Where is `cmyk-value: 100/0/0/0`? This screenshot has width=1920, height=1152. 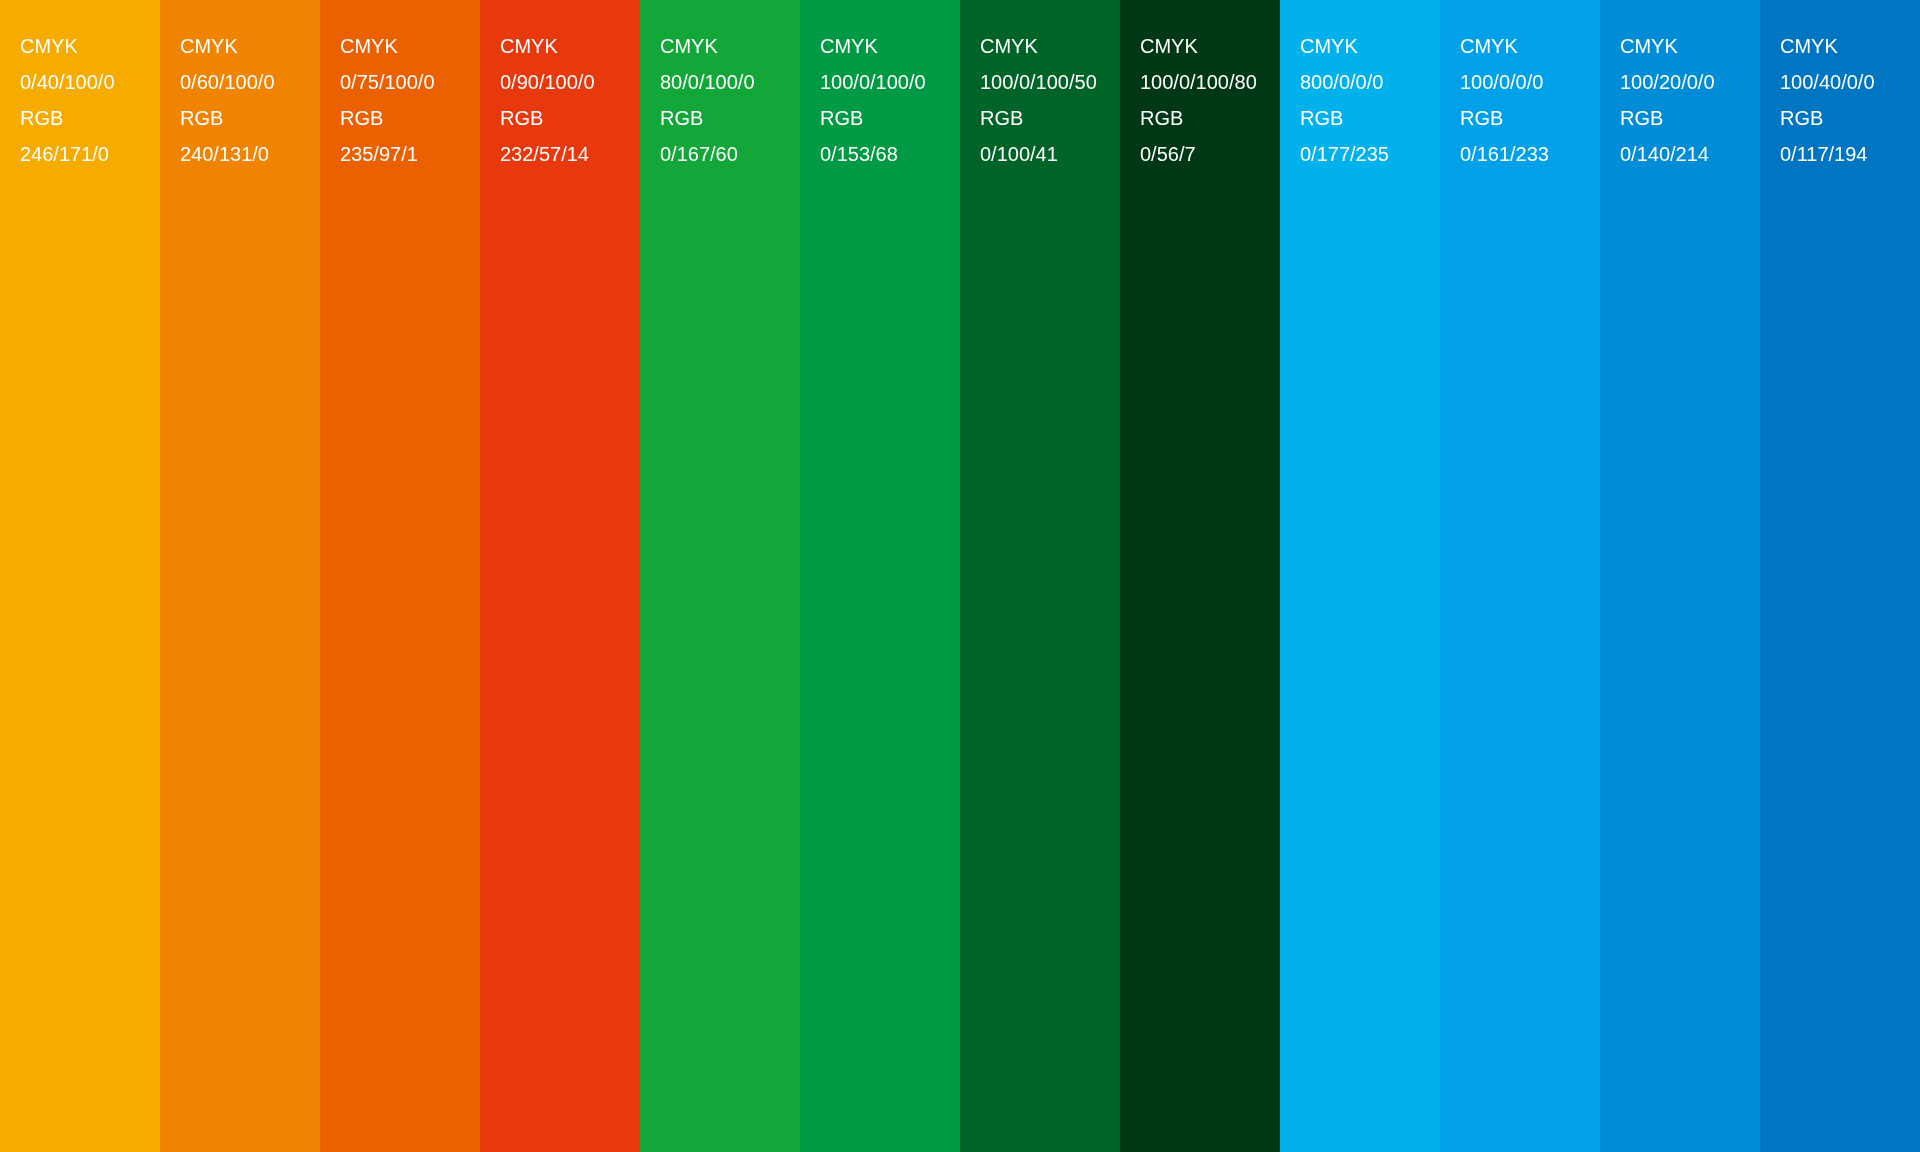 cmyk-value: 100/0/0/0 is located at coordinates (1502, 82).